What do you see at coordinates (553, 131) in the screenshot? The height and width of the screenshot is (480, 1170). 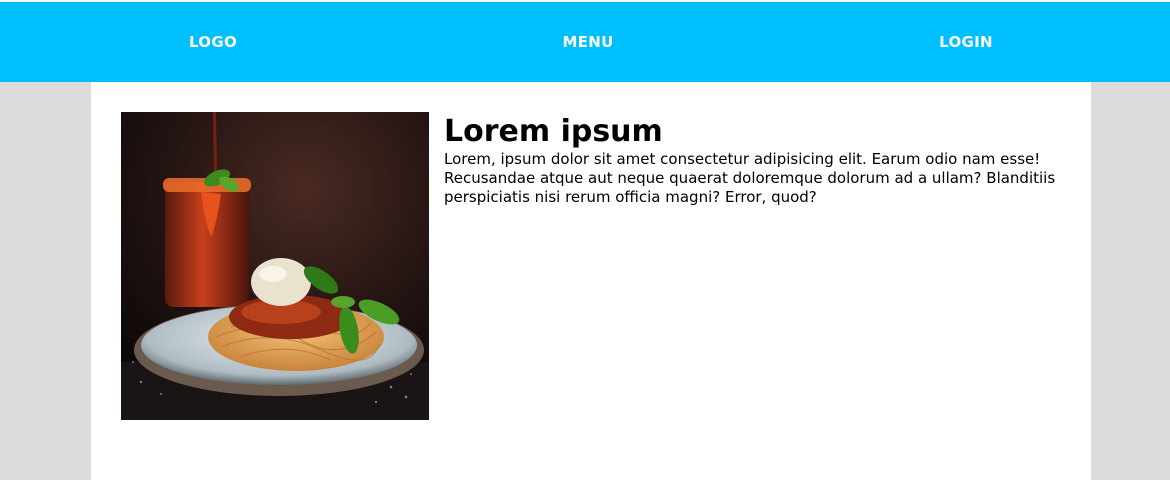 I see `article-title: Lorem ipsum` at bounding box center [553, 131].